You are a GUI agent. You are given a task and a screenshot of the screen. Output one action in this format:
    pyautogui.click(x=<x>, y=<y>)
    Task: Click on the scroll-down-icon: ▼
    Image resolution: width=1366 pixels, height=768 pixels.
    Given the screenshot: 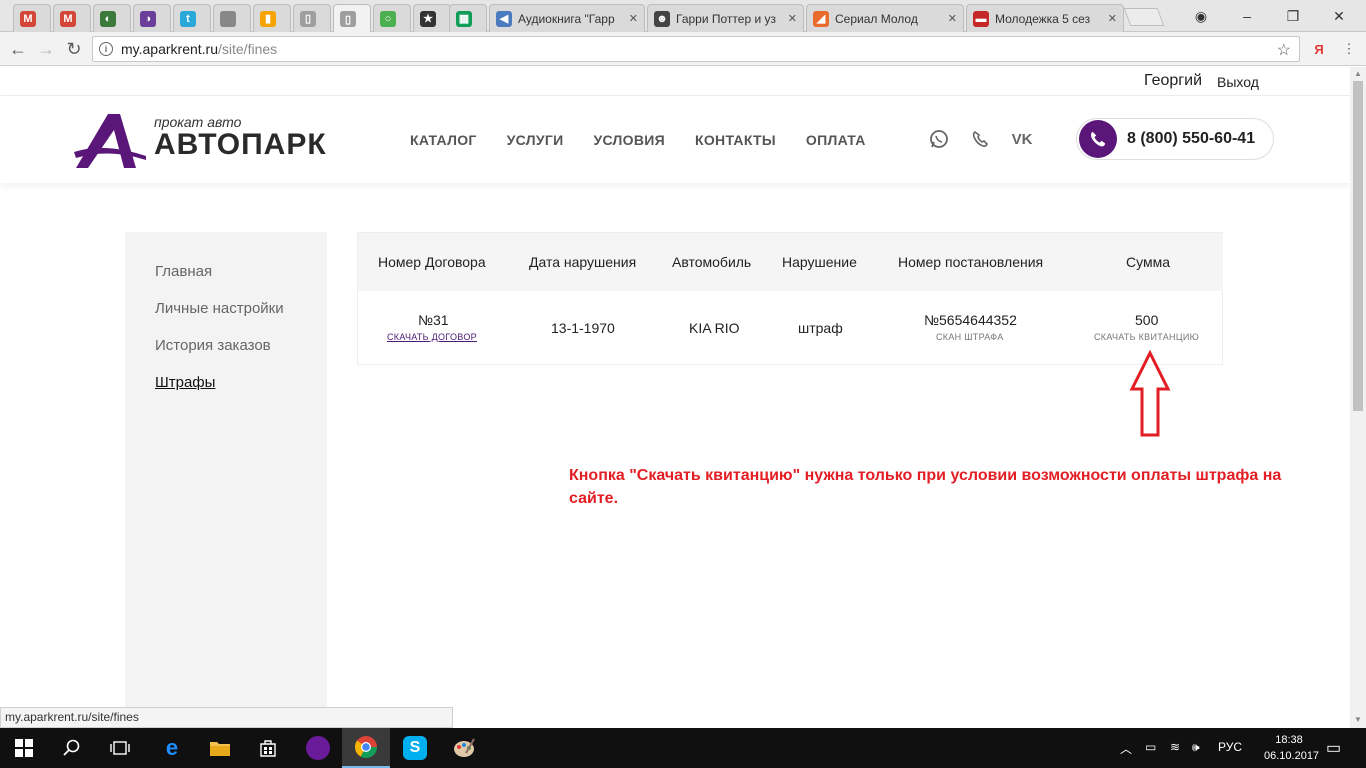 What is the action you would take?
    pyautogui.click(x=1358, y=719)
    